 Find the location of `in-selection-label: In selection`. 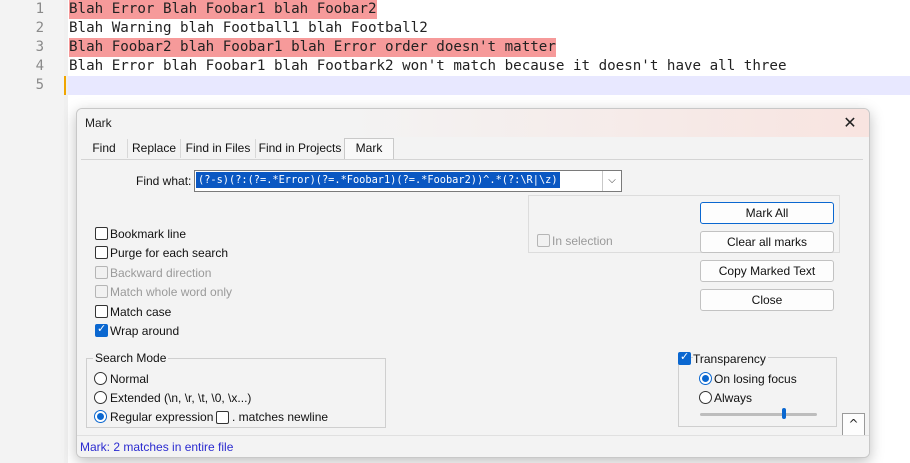

in-selection-label: In selection is located at coordinates (582, 241).